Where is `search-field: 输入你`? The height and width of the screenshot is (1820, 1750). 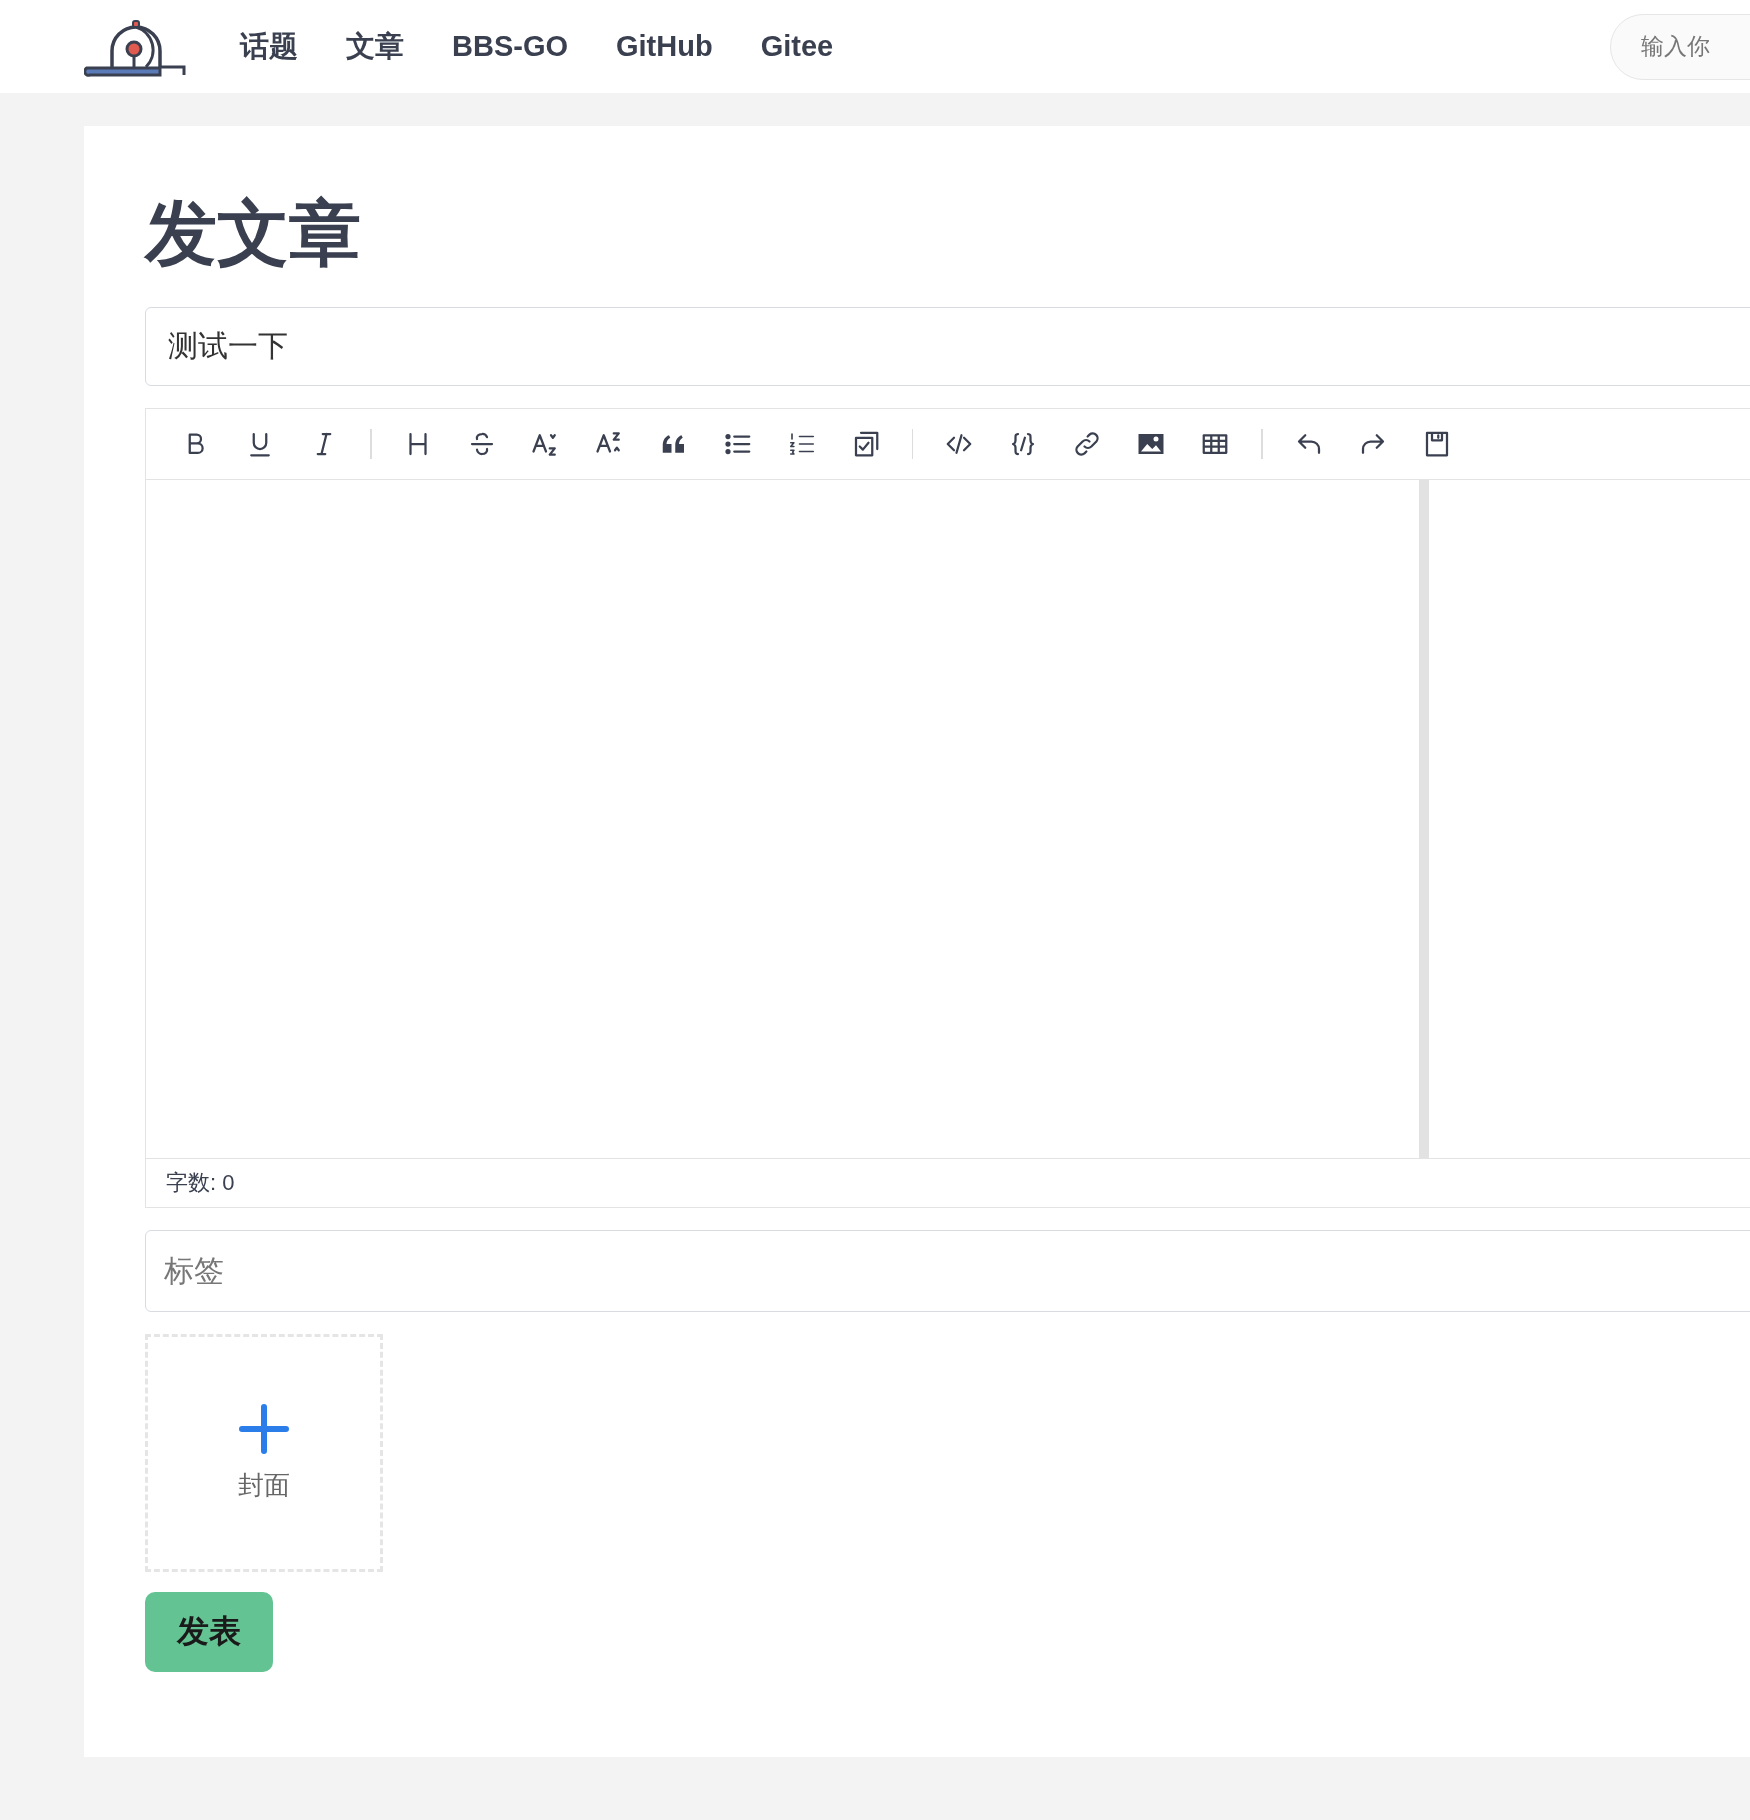
search-field: 输入你 is located at coordinates (1680, 46).